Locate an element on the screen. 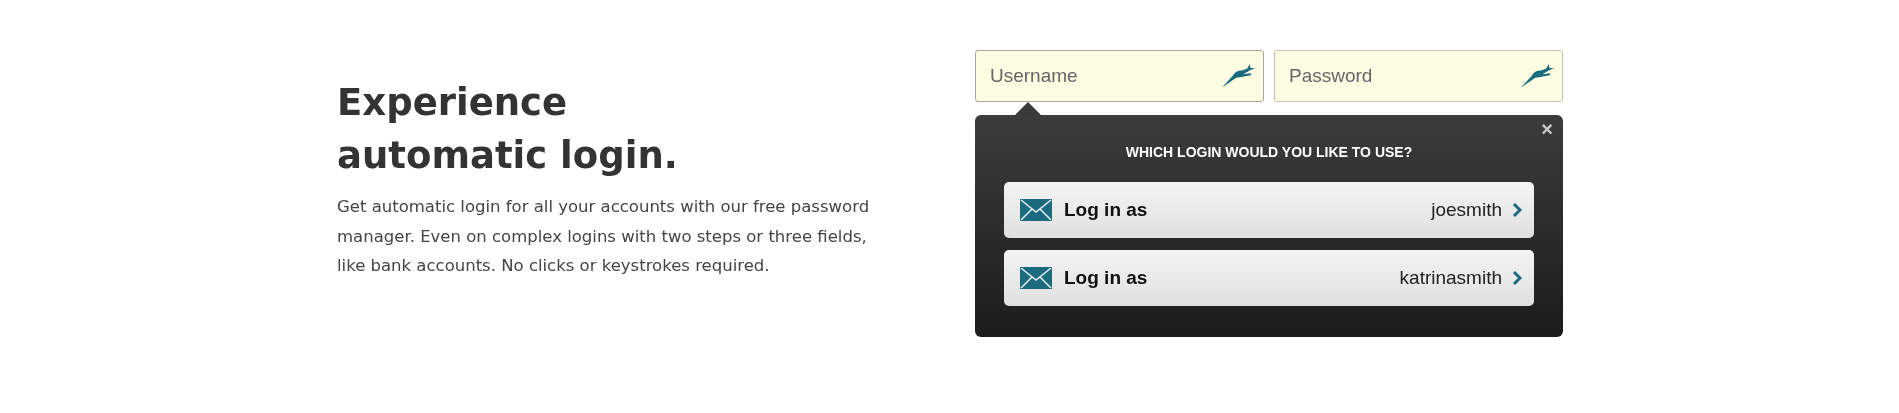 This screenshot has width=1899, height=413. input-field: Password is located at coordinates (1418, 76).